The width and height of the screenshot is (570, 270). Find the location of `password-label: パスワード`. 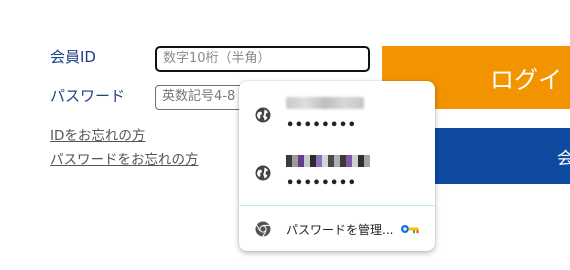

password-label: パスワード is located at coordinates (88, 96).